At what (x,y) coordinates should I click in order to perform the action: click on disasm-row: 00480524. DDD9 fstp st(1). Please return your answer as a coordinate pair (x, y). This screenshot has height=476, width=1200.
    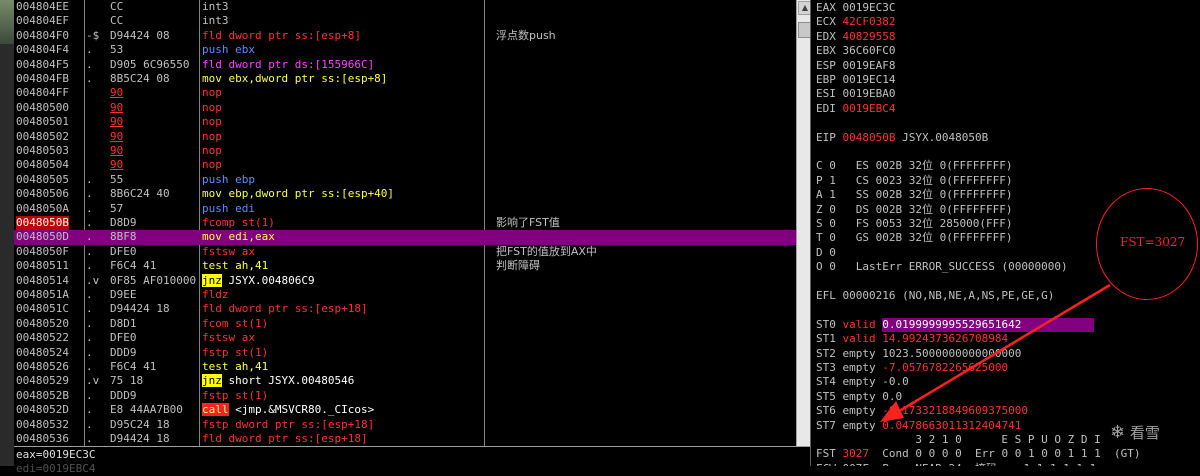
    Looking at the image, I should click on (405, 353).